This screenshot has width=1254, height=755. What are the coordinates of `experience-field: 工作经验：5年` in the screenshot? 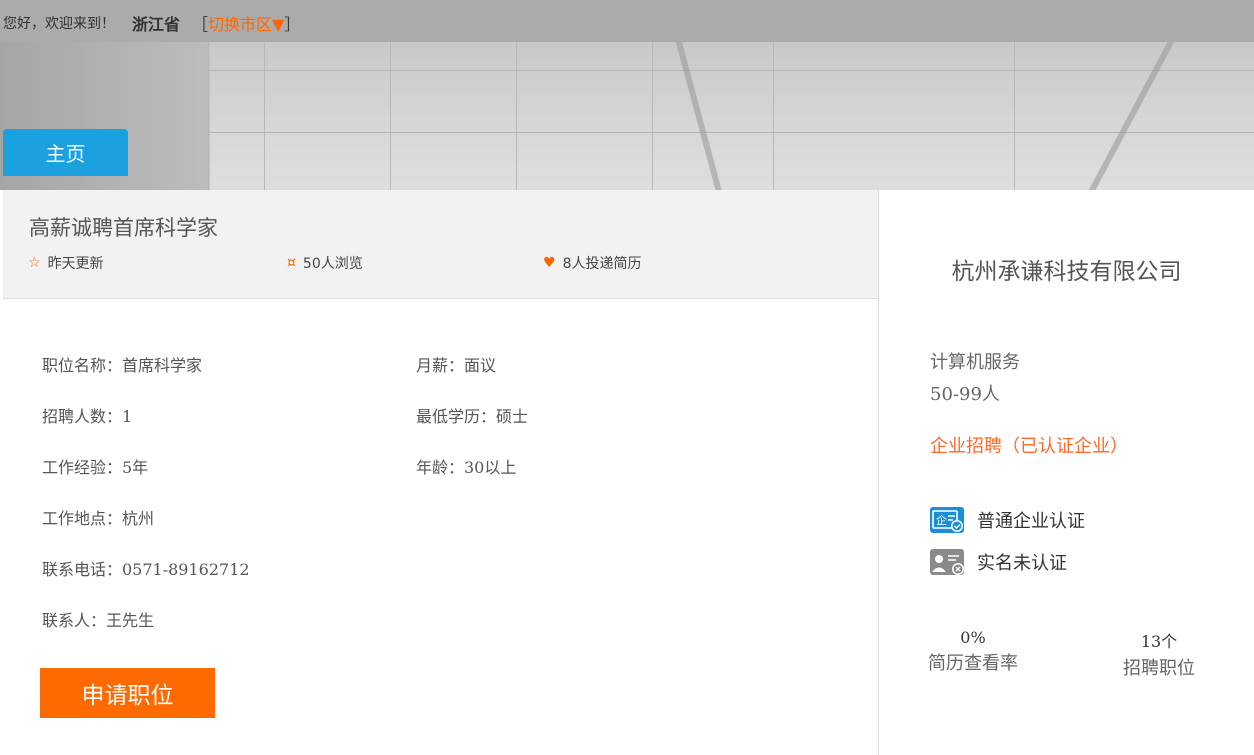 It's located at (95, 467).